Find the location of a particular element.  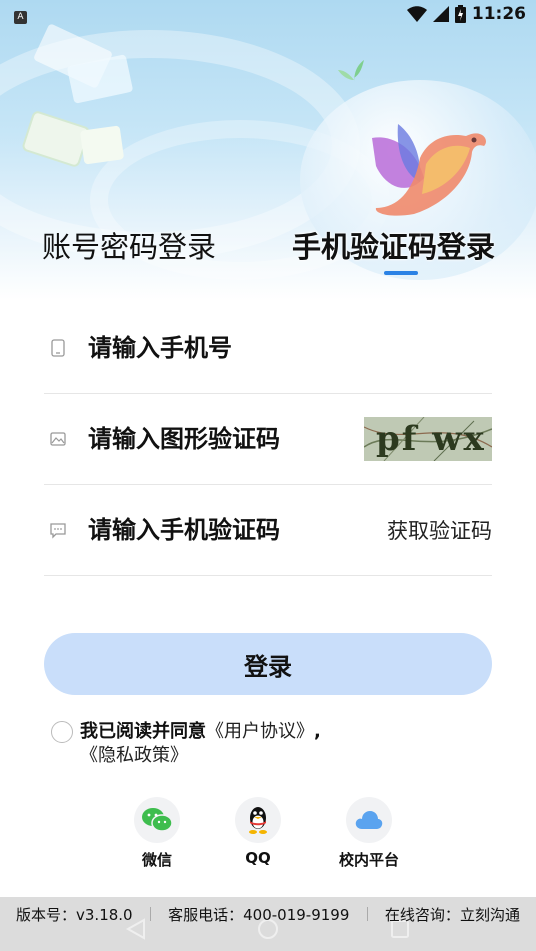

qq-label: QQ is located at coordinates (258, 858).